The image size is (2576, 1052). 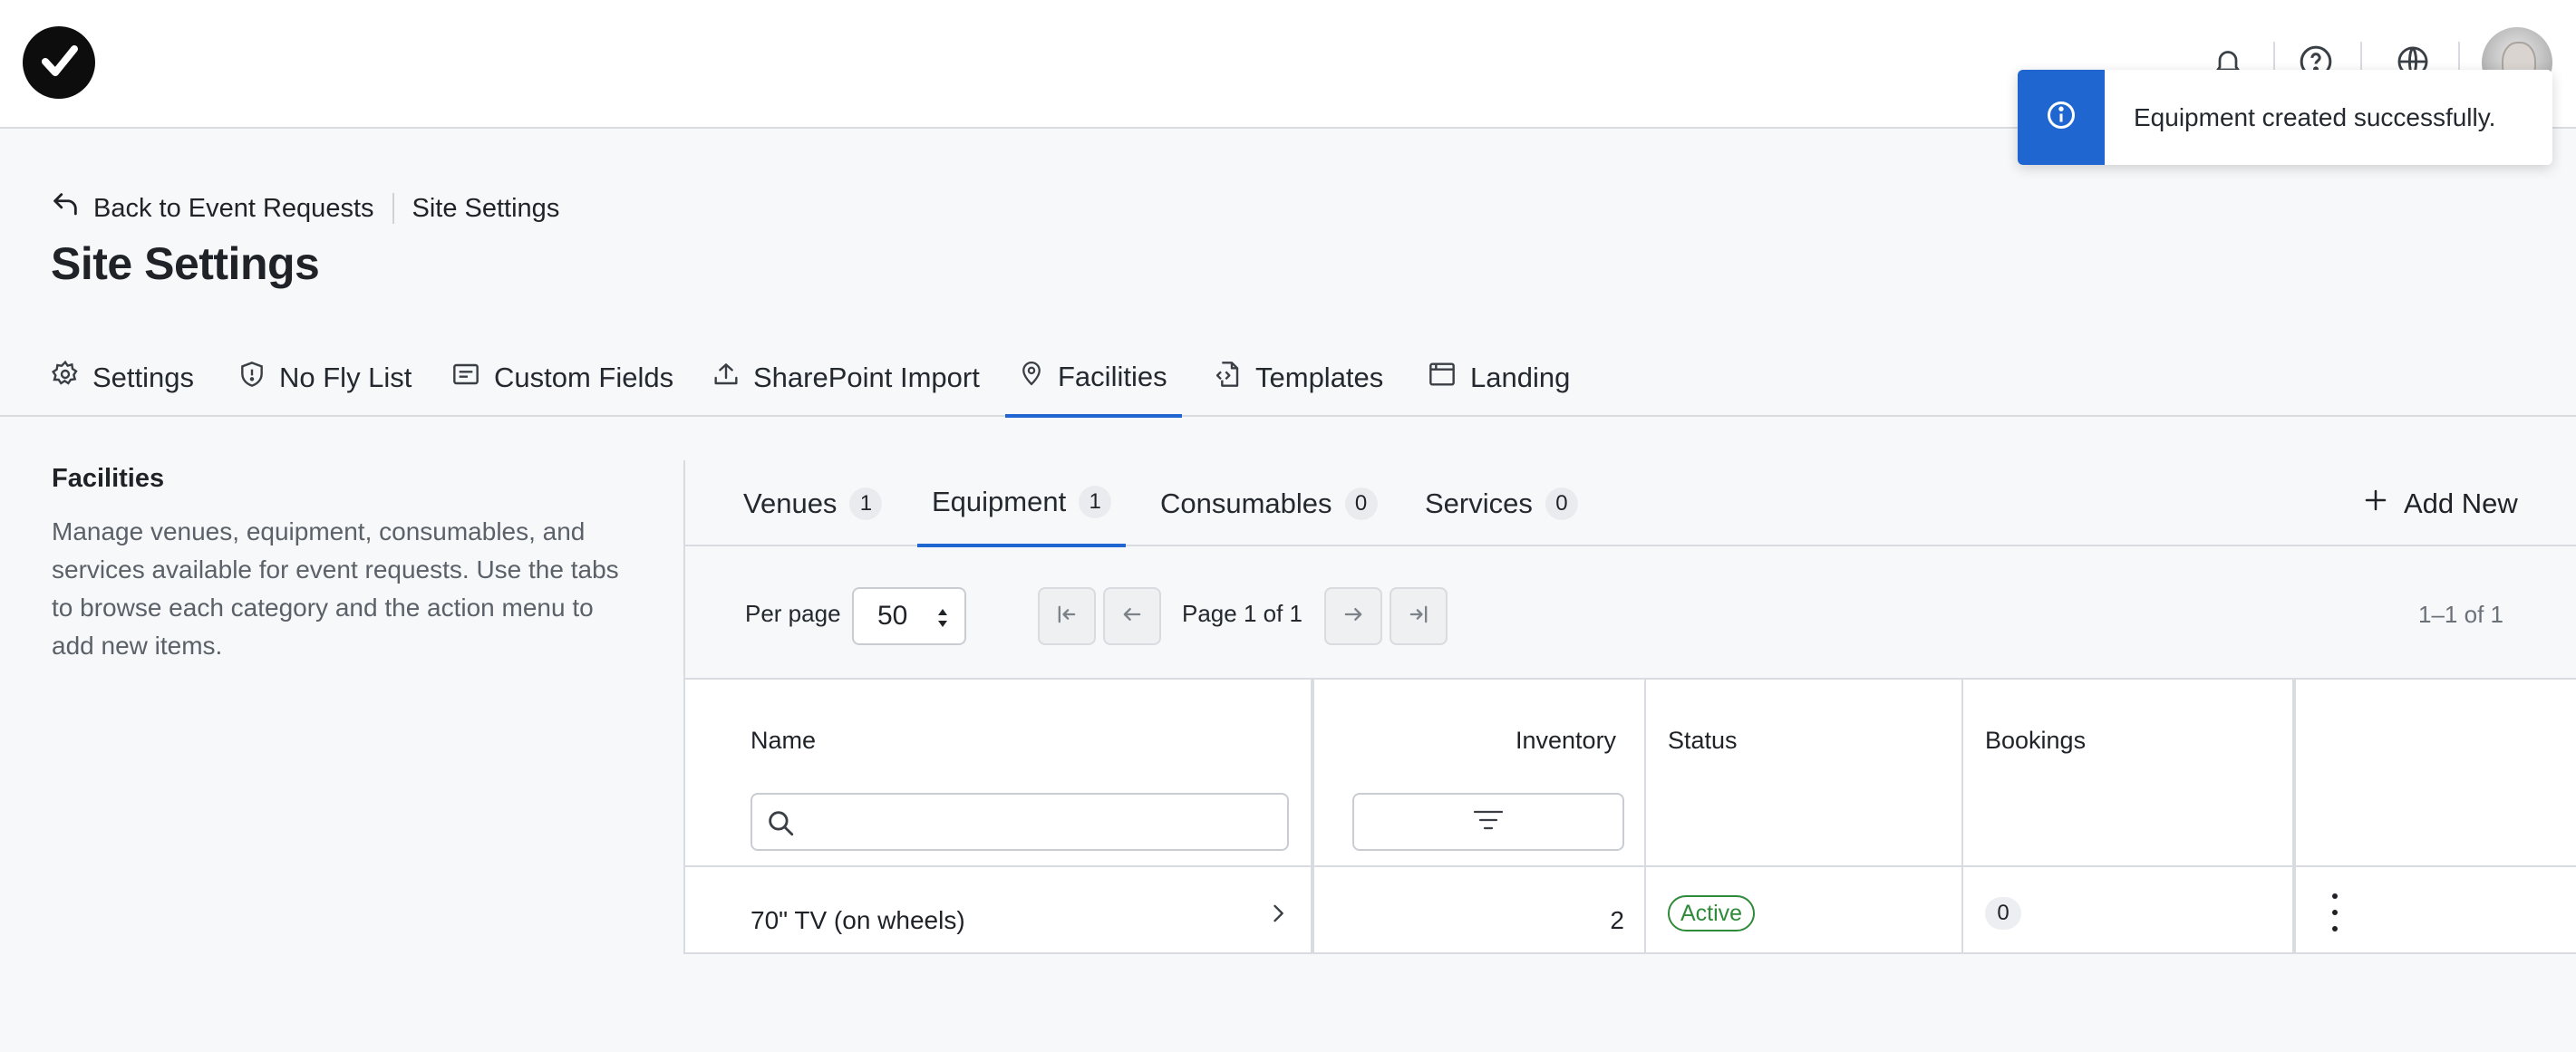 What do you see at coordinates (1242, 613) in the screenshot?
I see `page-info: Page 1 of 1` at bounding box center [1242, 613].